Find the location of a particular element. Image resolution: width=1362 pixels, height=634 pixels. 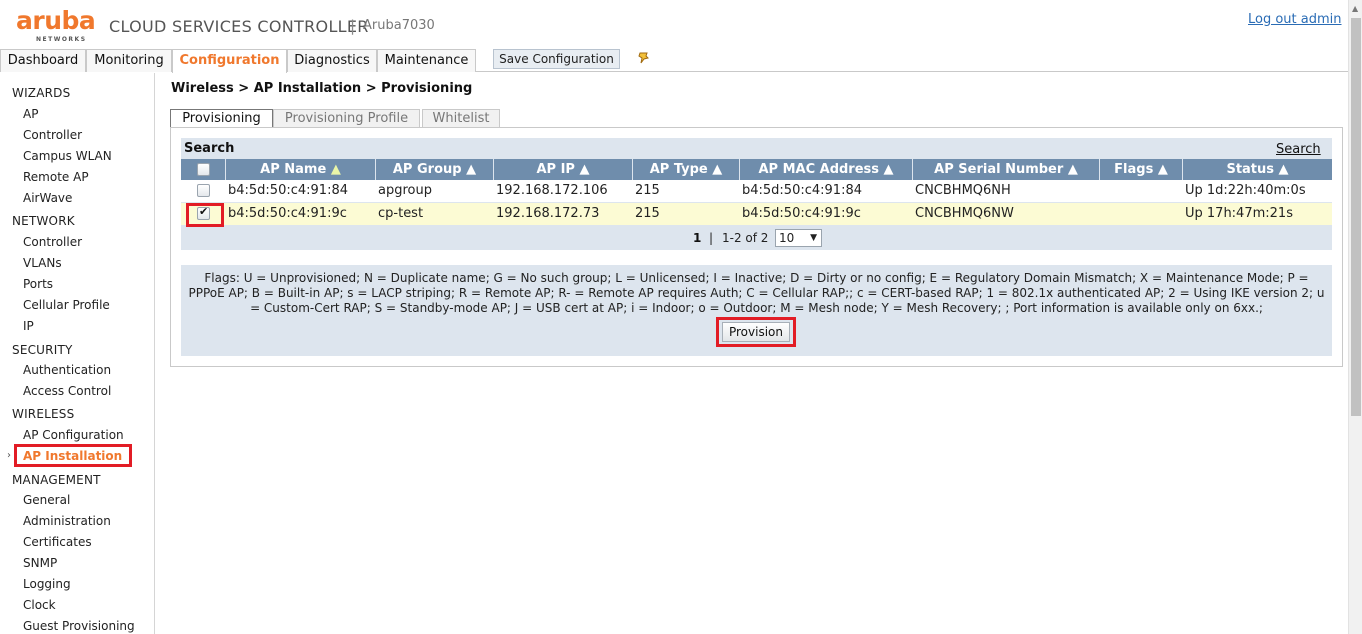

device-name: Aruba7030 is located at coordinates (399, 25).